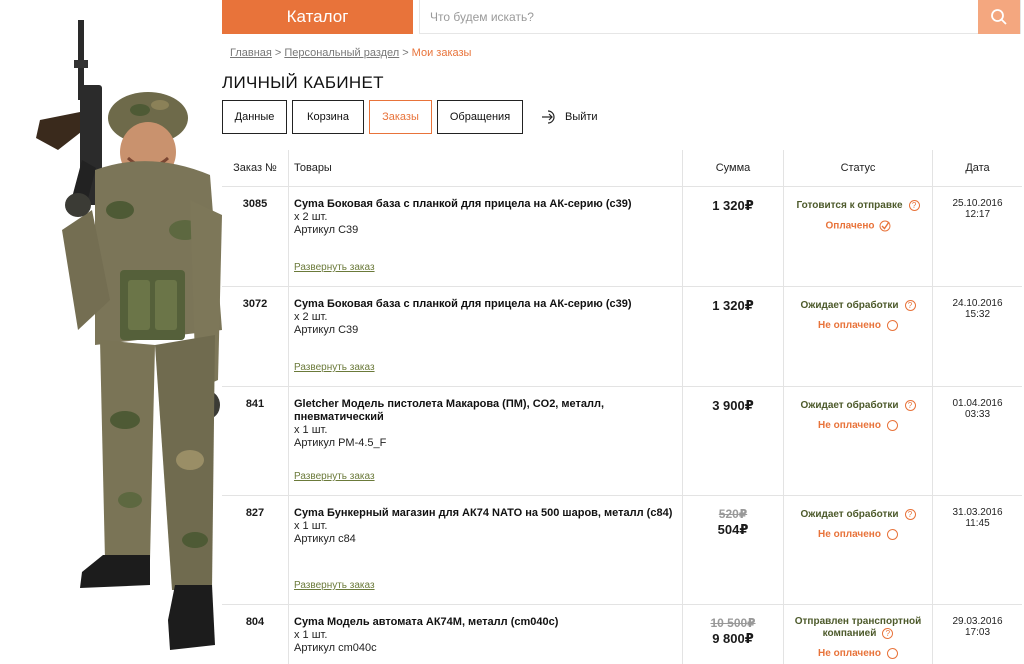 This screenshot has width=1024, height=664. I want to click on order-price: 3 900, so click(728, 405).